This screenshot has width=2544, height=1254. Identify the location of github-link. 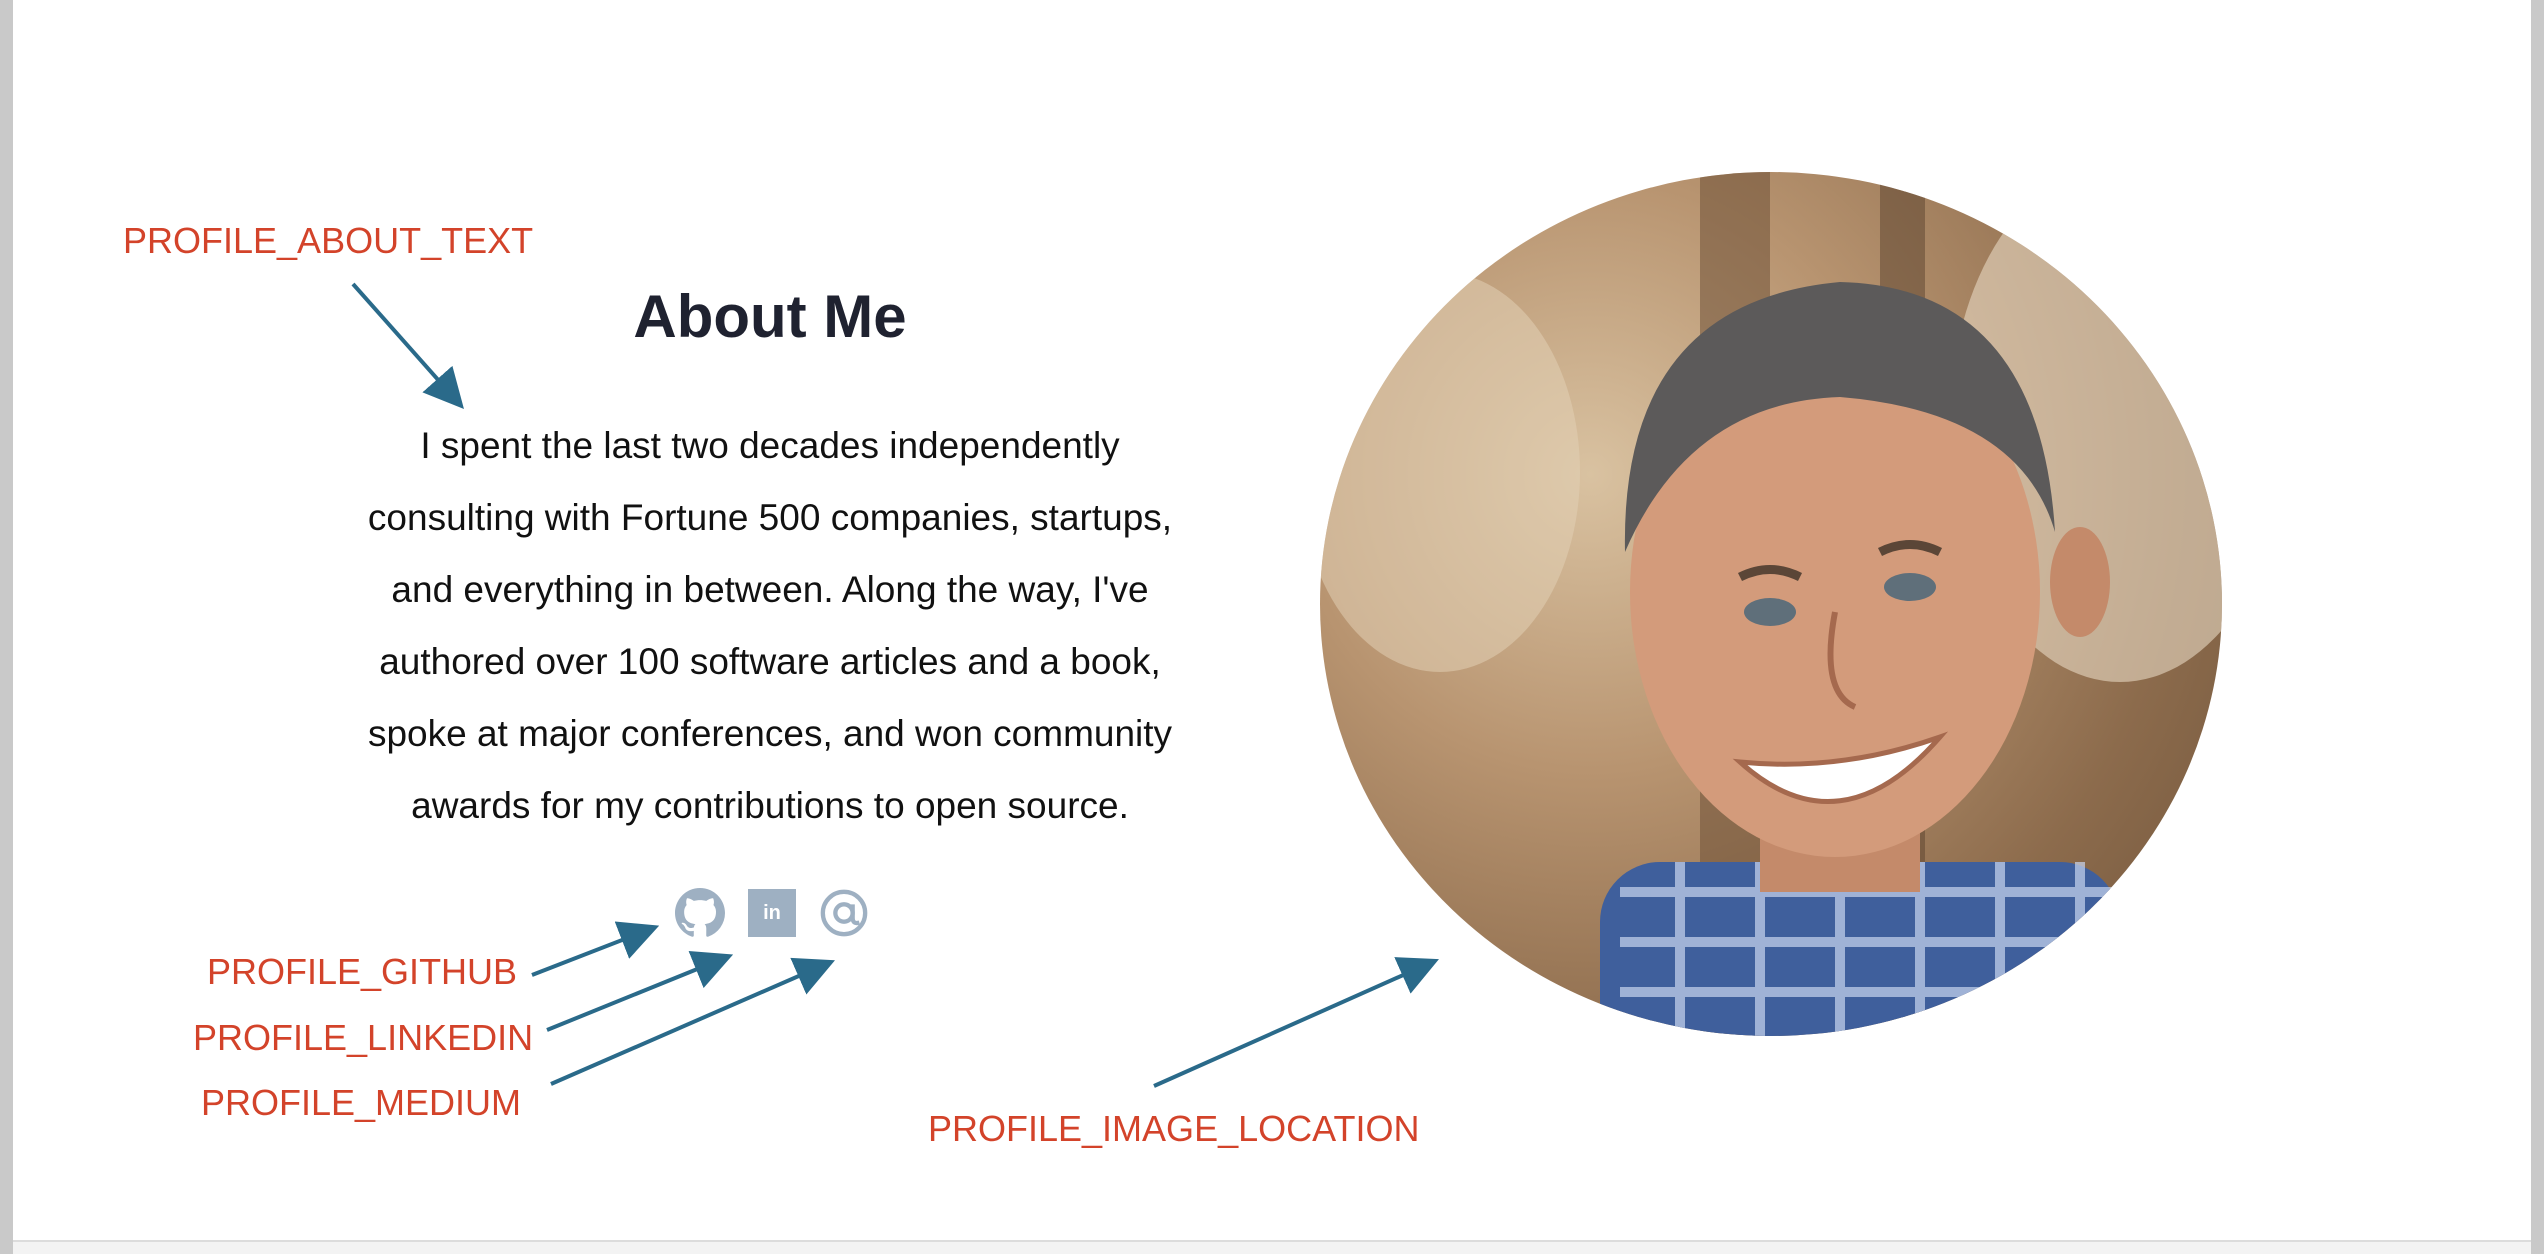
(700, 913).